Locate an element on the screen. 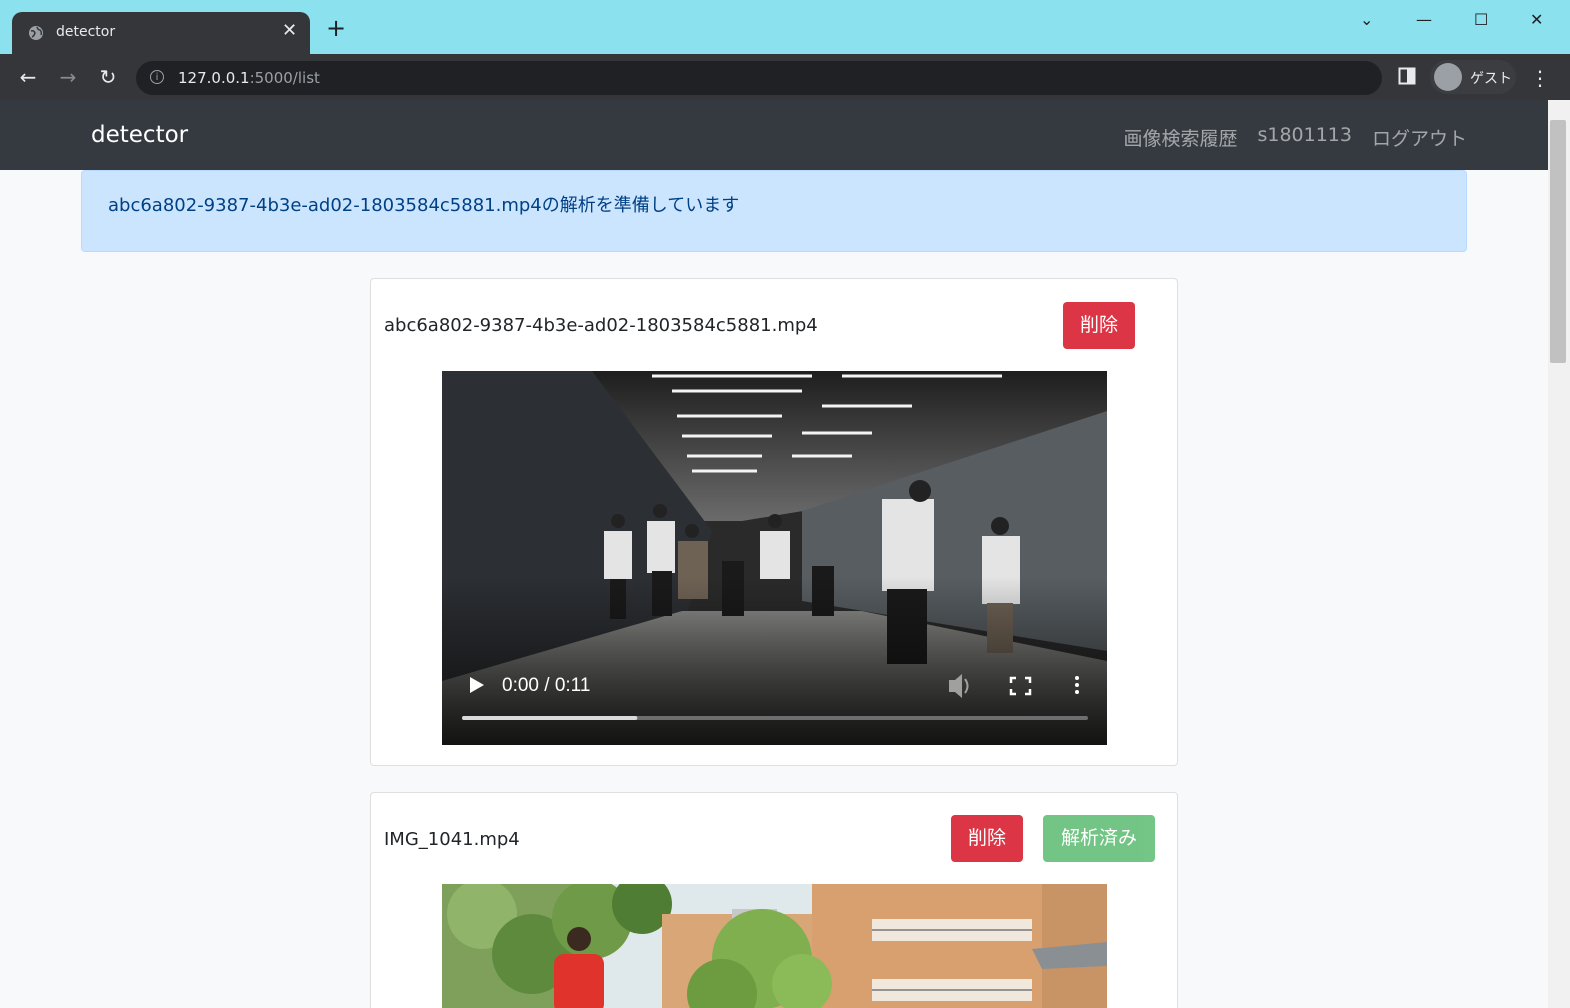  brand-link: detector is located at coordinates (139, 135).